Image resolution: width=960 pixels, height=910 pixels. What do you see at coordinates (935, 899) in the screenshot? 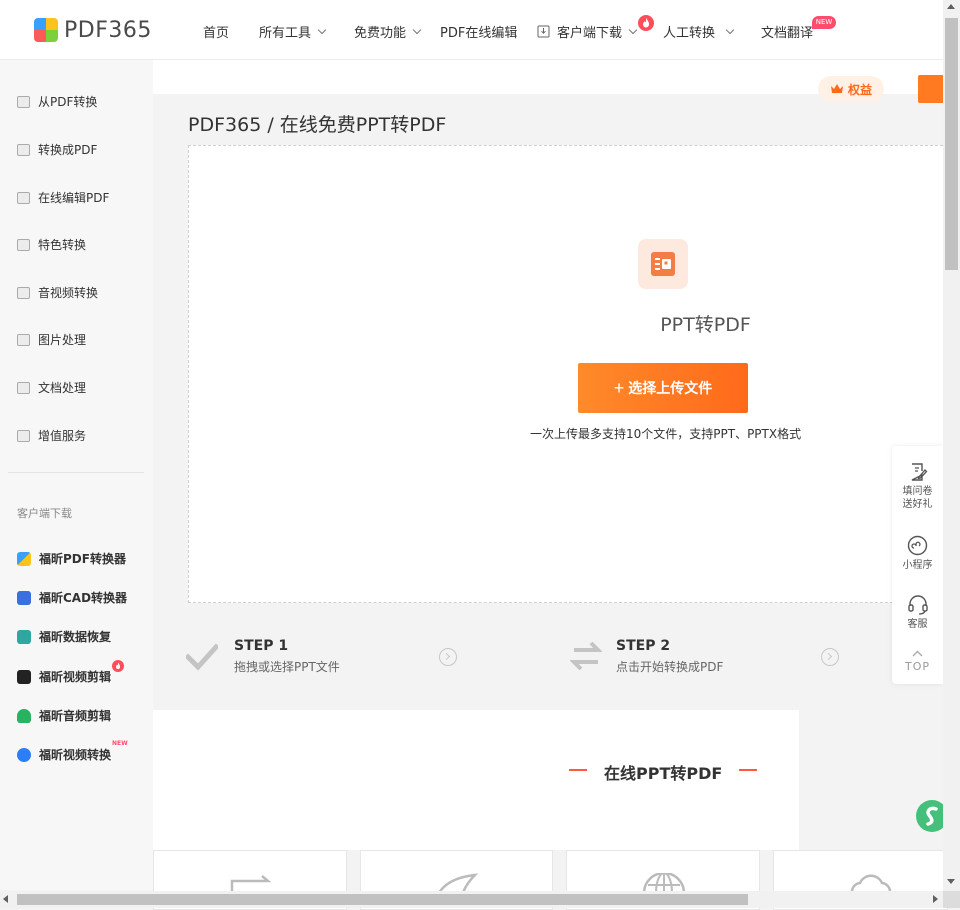
I see `scroll-right-arrow-icon` at bounding box center [935, 899].